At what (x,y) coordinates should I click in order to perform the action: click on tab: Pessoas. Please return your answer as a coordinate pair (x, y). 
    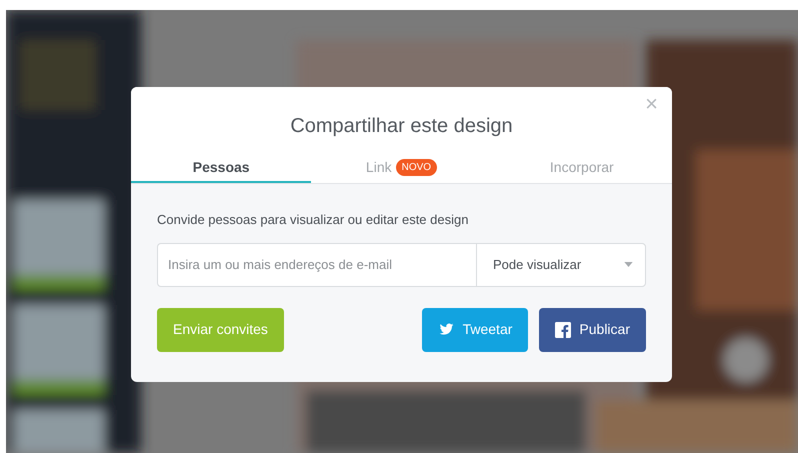
    Looking at the image, I should click on (221, 168).